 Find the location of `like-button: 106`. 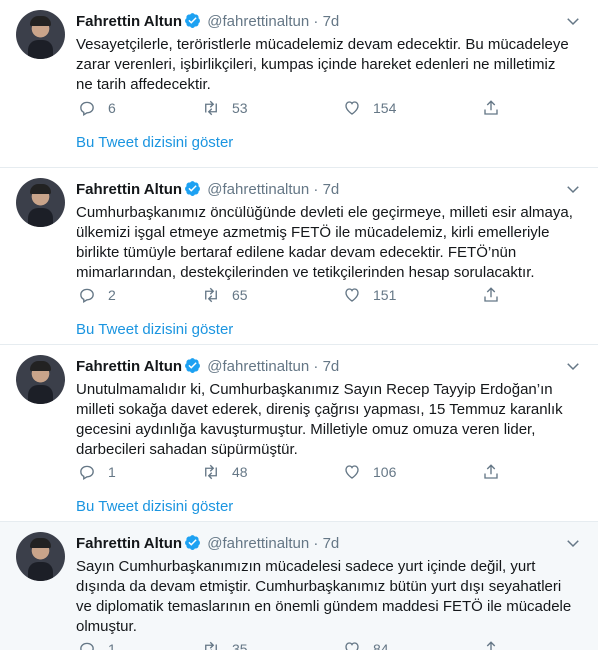

like-button: 106 is located at coordinates (369, 472).